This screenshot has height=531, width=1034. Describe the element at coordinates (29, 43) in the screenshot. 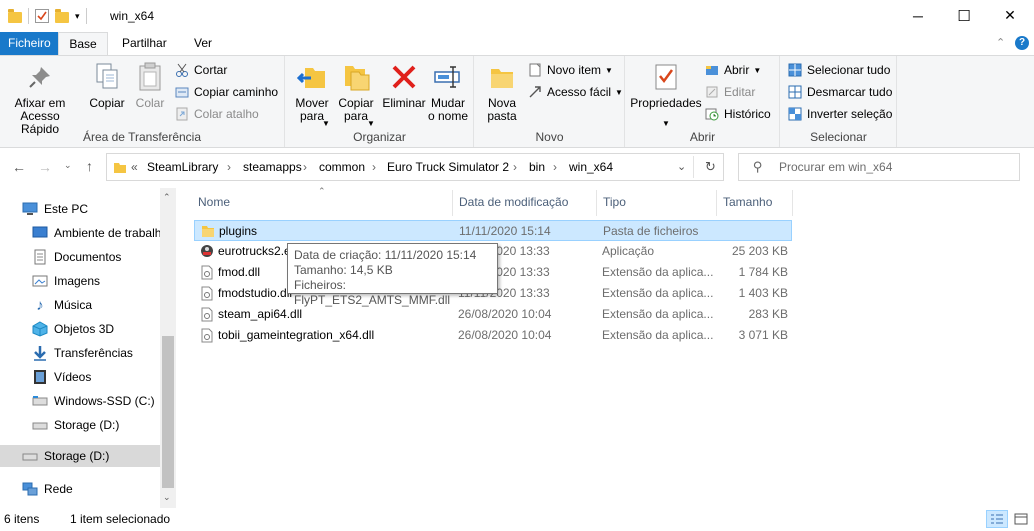

I see `tab-file: Ficheiro` at that location.